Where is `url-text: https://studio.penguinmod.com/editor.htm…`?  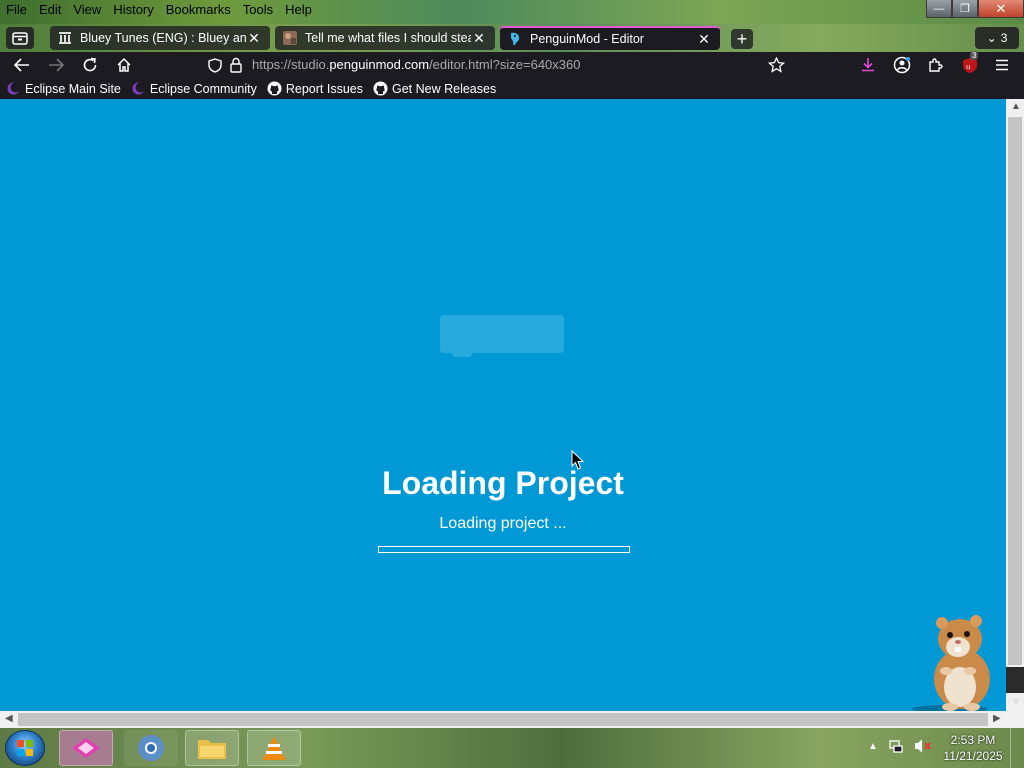 url-text: https://studio.penguinmod.com/editor.htm… is located at coordinates (416, 64).